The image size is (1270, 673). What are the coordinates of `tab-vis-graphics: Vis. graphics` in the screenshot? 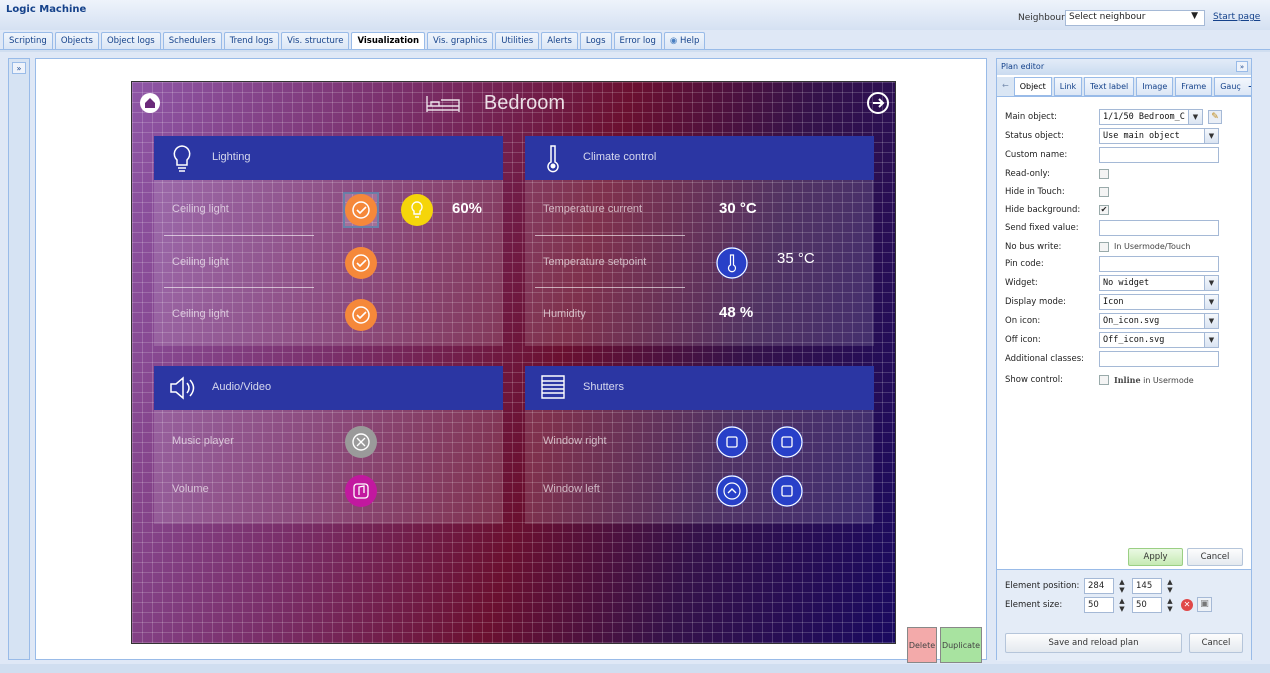 It's located at (460, 41).